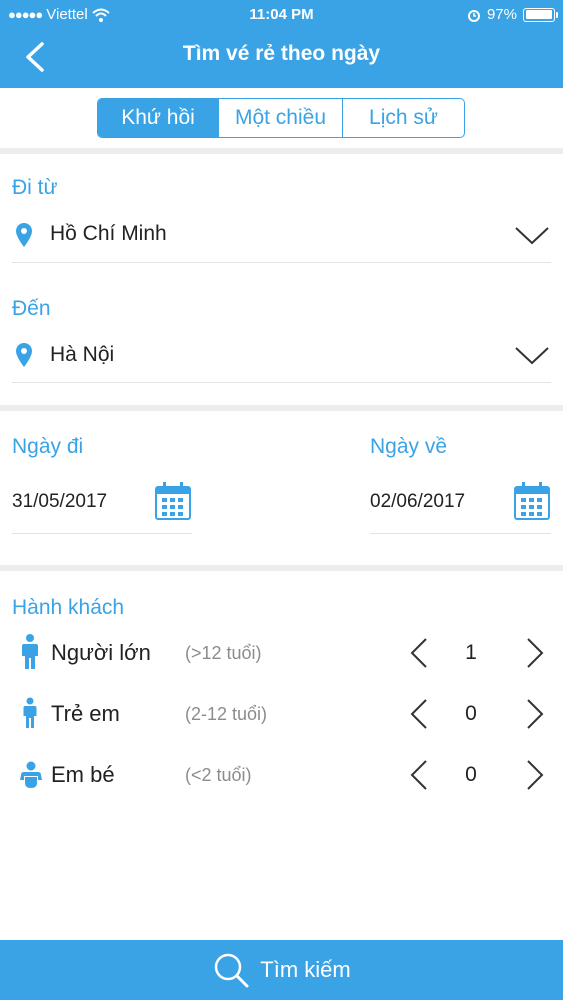 This screenshot has height=1000, width=563. What do you see at coordinates (460, 533) in the screenshot?
I see `return-underline` at bounding box center [460, 533].